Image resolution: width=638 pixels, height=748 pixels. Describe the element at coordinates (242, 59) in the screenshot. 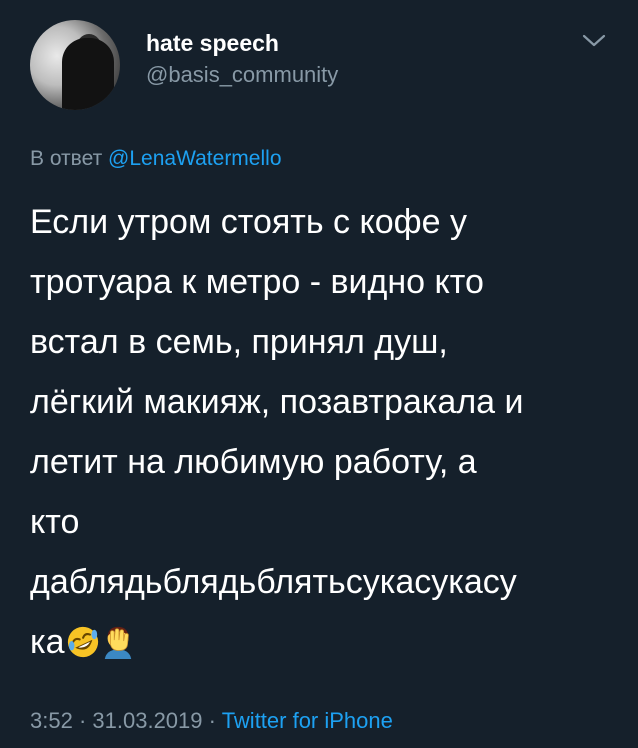

I see `author-names: hate speech @basis_community` at that location.